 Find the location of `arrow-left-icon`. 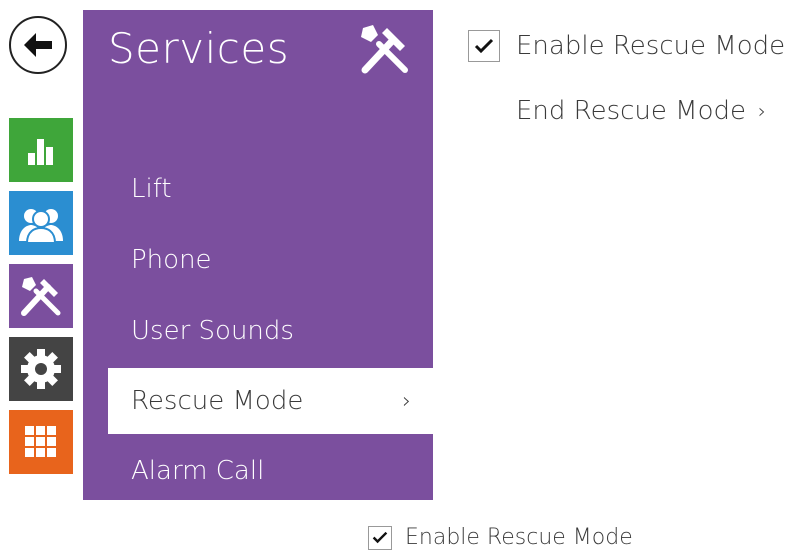

arrow-left-icon is located at coordinates (38, 45).